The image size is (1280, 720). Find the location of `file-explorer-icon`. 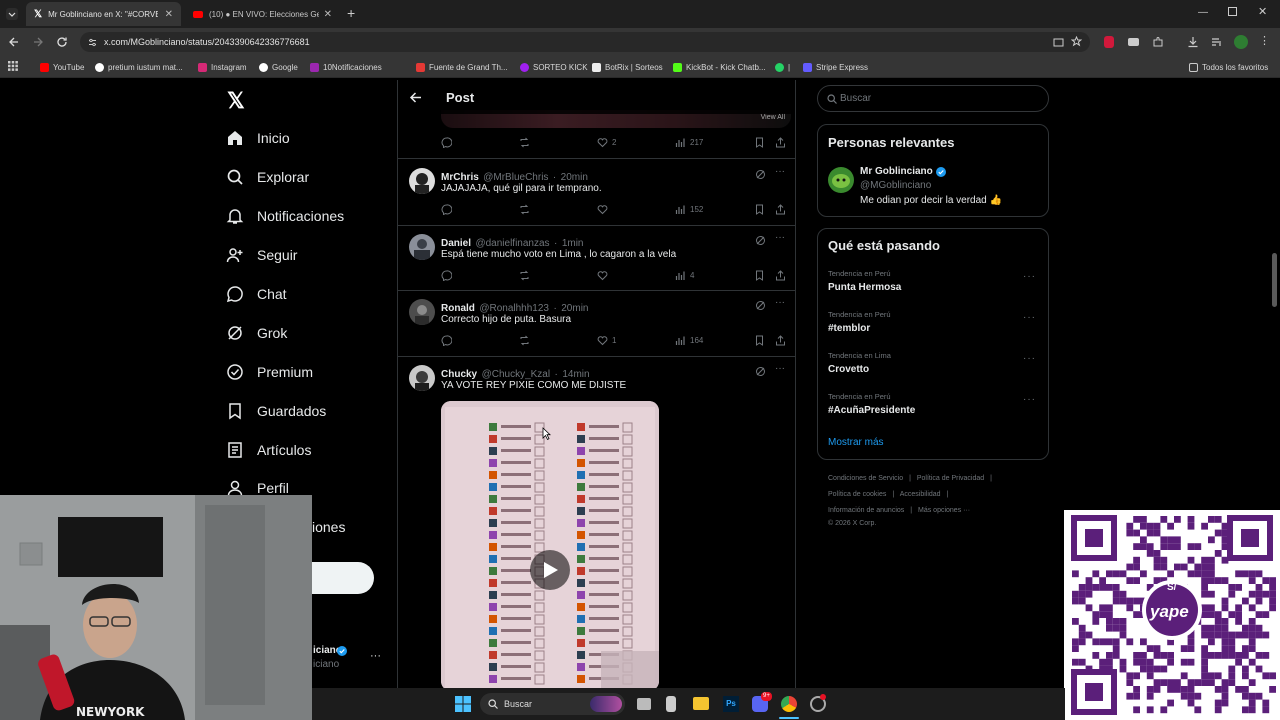

file-explorer-icon is located at coordinates (701, 703).